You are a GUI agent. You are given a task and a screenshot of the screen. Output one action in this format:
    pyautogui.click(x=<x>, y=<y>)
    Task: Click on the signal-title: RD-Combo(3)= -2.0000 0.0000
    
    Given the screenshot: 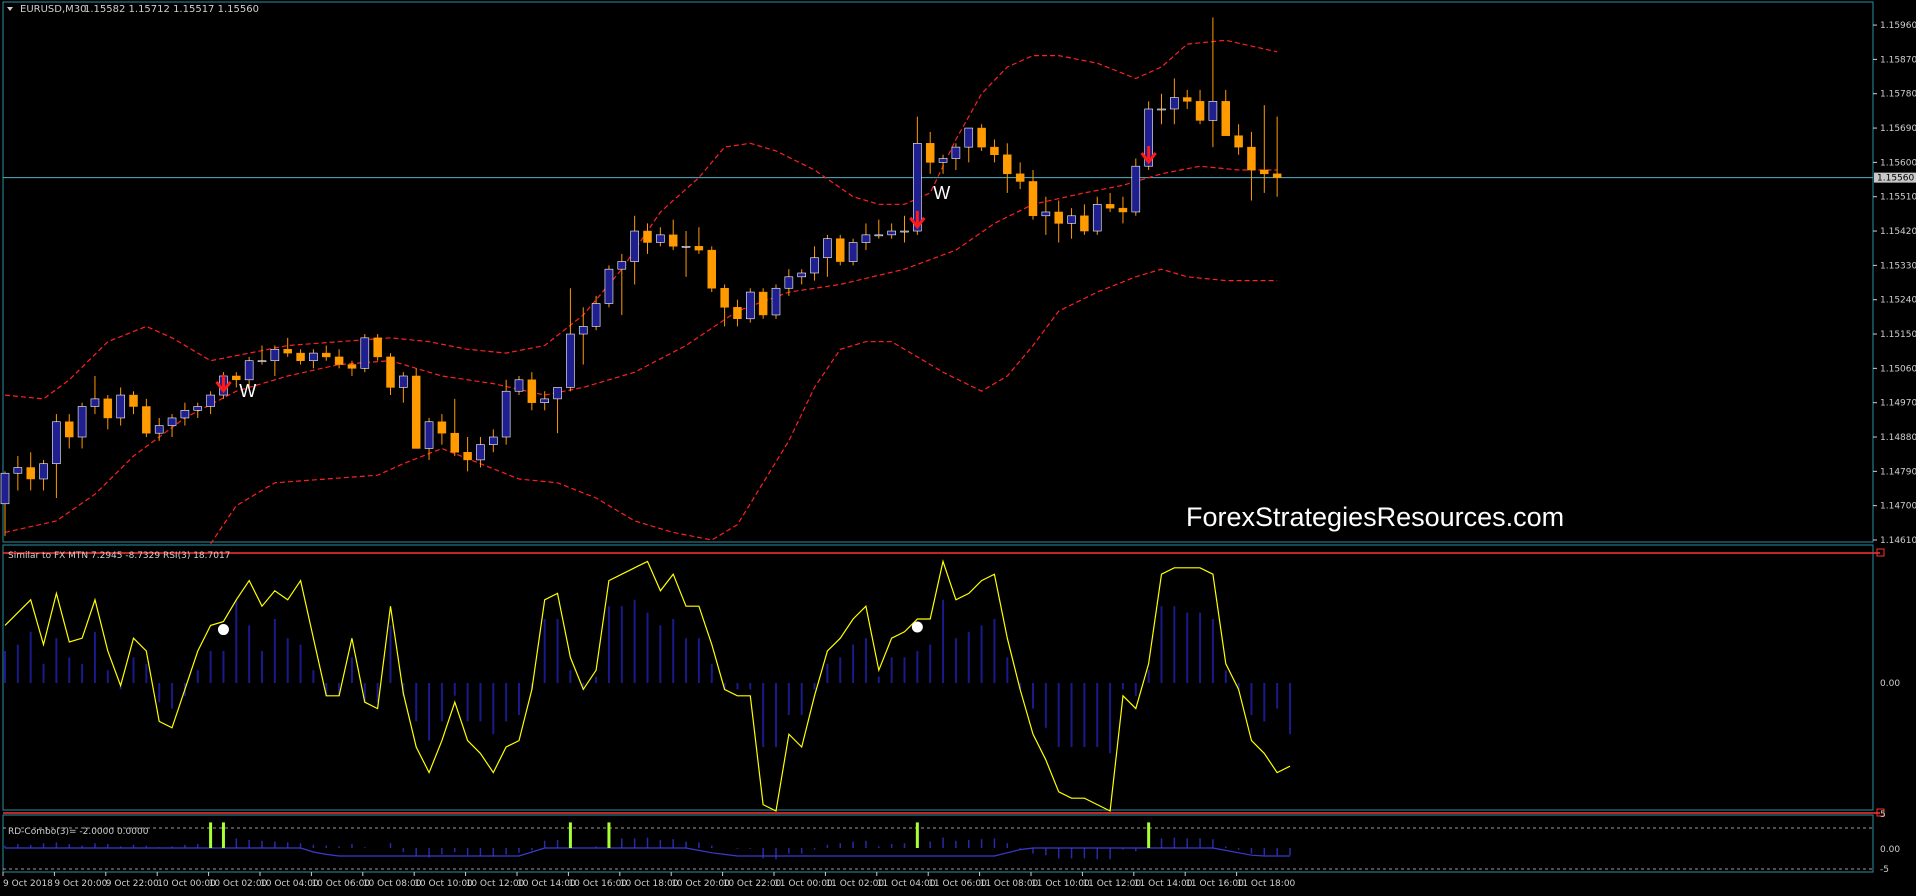 What is the action you would take?
    pyautogui.click(x=78, y=832)
    